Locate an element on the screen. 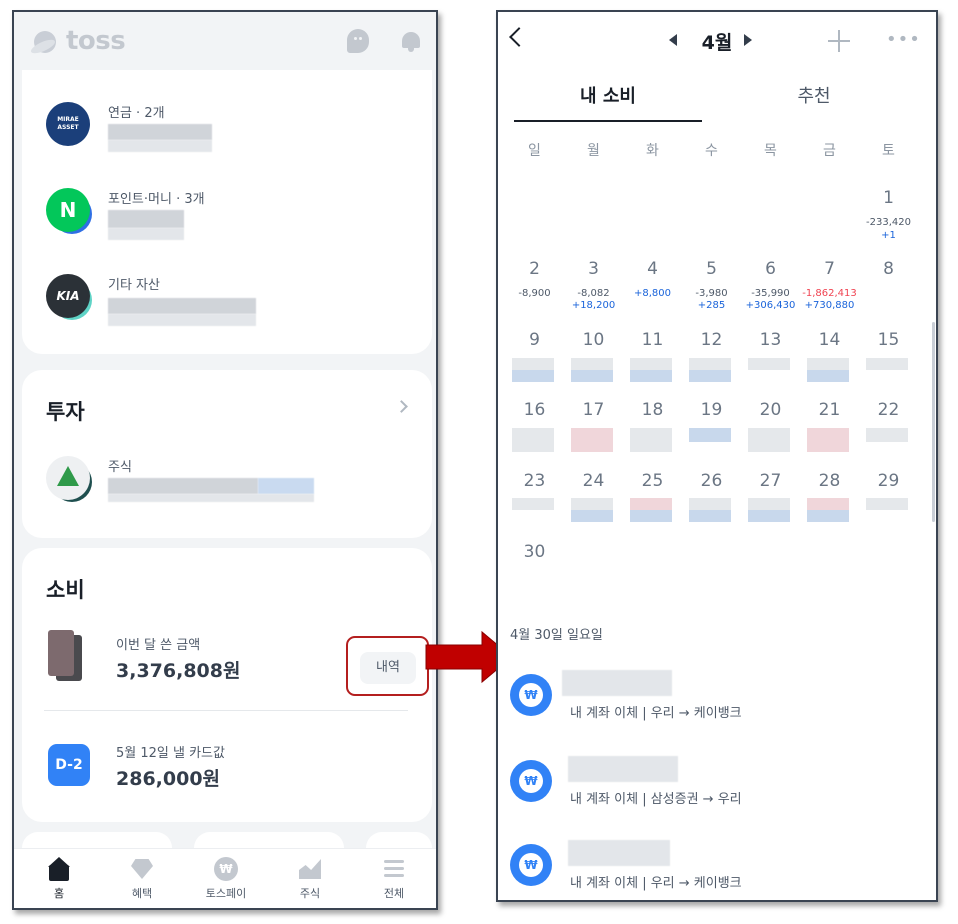  calendar-day: 1 is located at coordinates (888, 198).